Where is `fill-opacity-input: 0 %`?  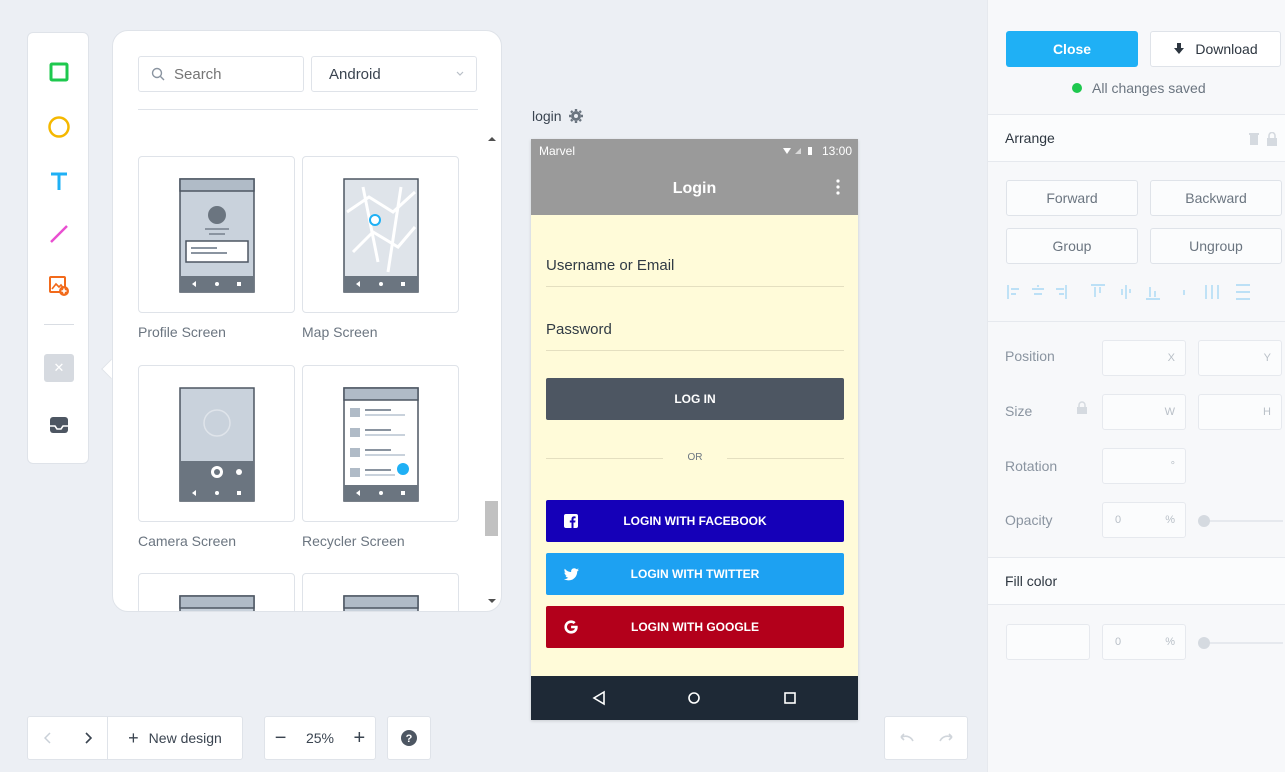 fill-opacity-input: 0 % is located at coordinates (1144, 642).